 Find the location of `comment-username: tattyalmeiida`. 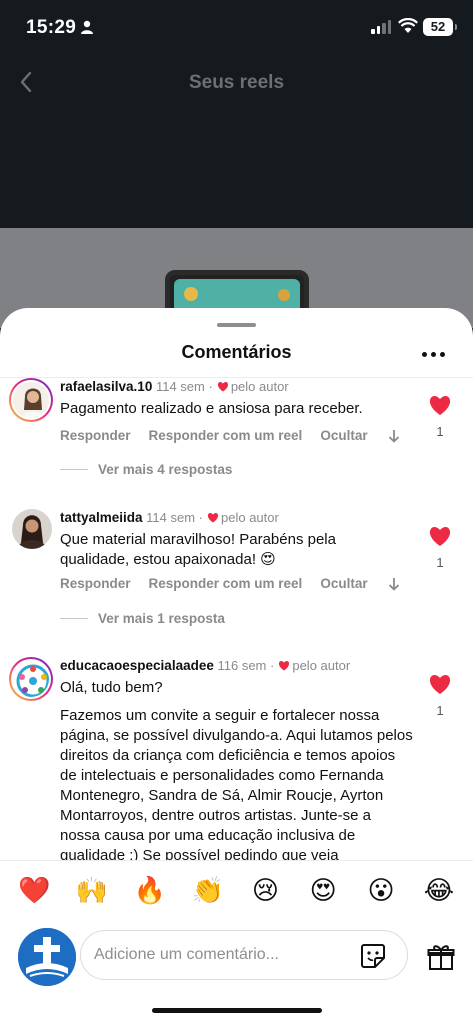

comment-username: tattyalmeiida is located at coordinates (101, 517).